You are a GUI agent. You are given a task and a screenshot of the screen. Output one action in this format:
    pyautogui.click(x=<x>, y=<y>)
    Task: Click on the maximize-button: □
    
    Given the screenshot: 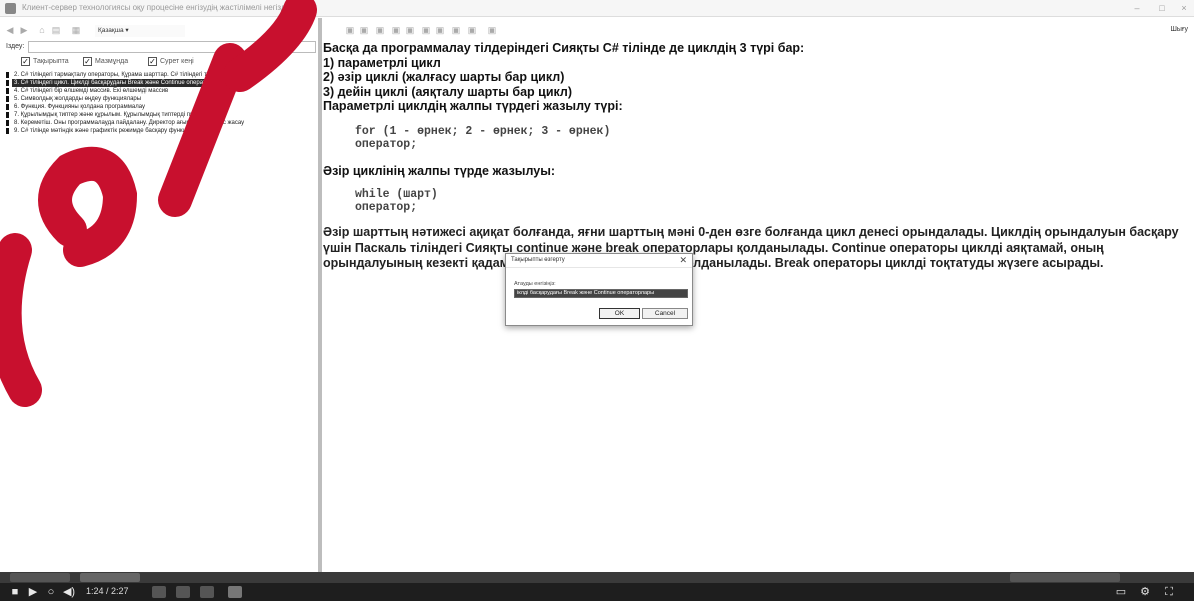 What is the action you would take?
    pyautogui.click(x=1162, y=8)
    